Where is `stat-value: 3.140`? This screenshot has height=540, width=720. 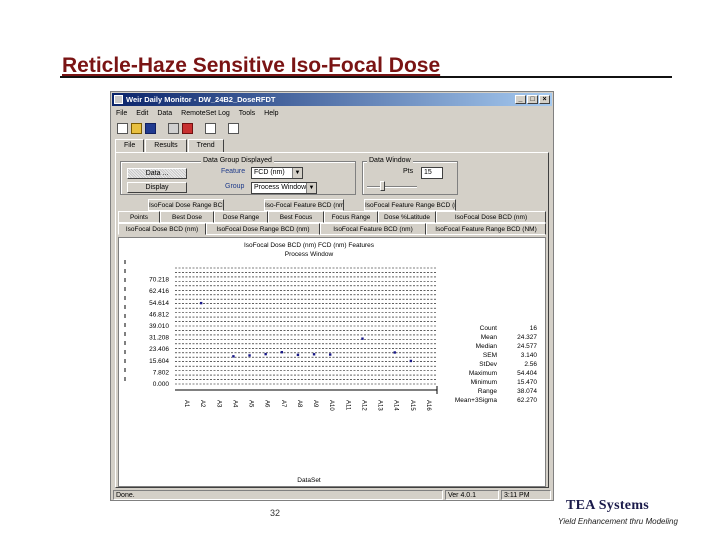 stat-value: 3.140 is located at coordinates (529, 355).